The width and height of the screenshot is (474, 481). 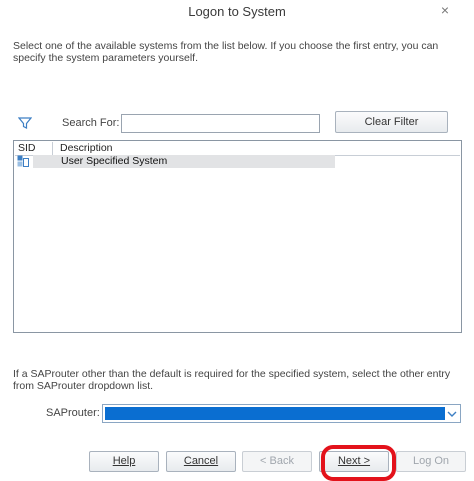 I want to click on dialog-title: Logon to System, so click(x=237, y=11).